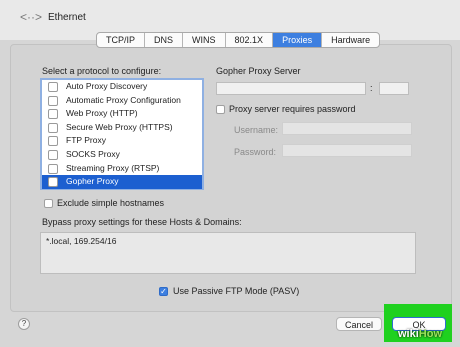  Describe the element at coordinates (24, 324) in the screenshot. I see `help-button: ?` at that location.